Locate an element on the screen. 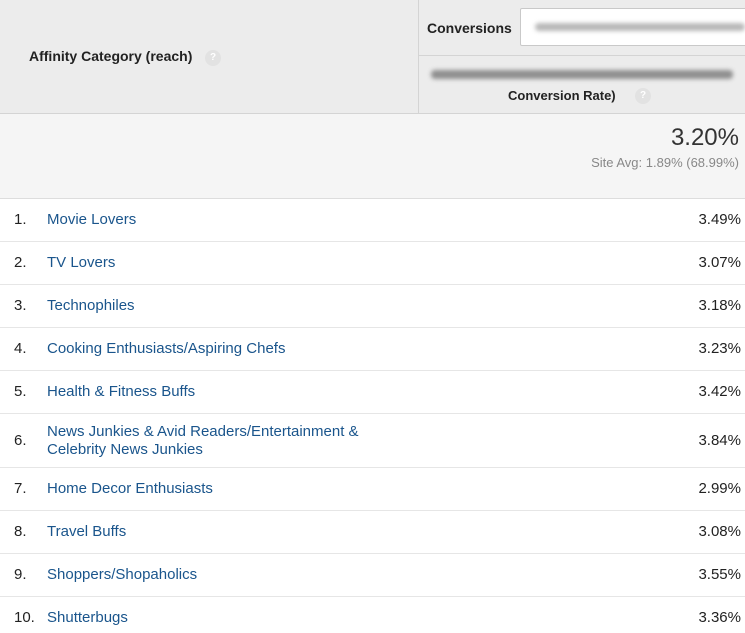  category-link: Shutterbugs is located at coordinates (227, 618).